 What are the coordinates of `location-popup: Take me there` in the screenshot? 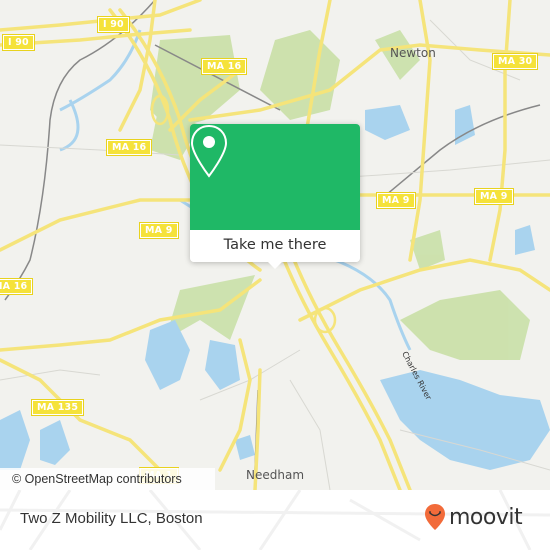 It's located at (275, 196).